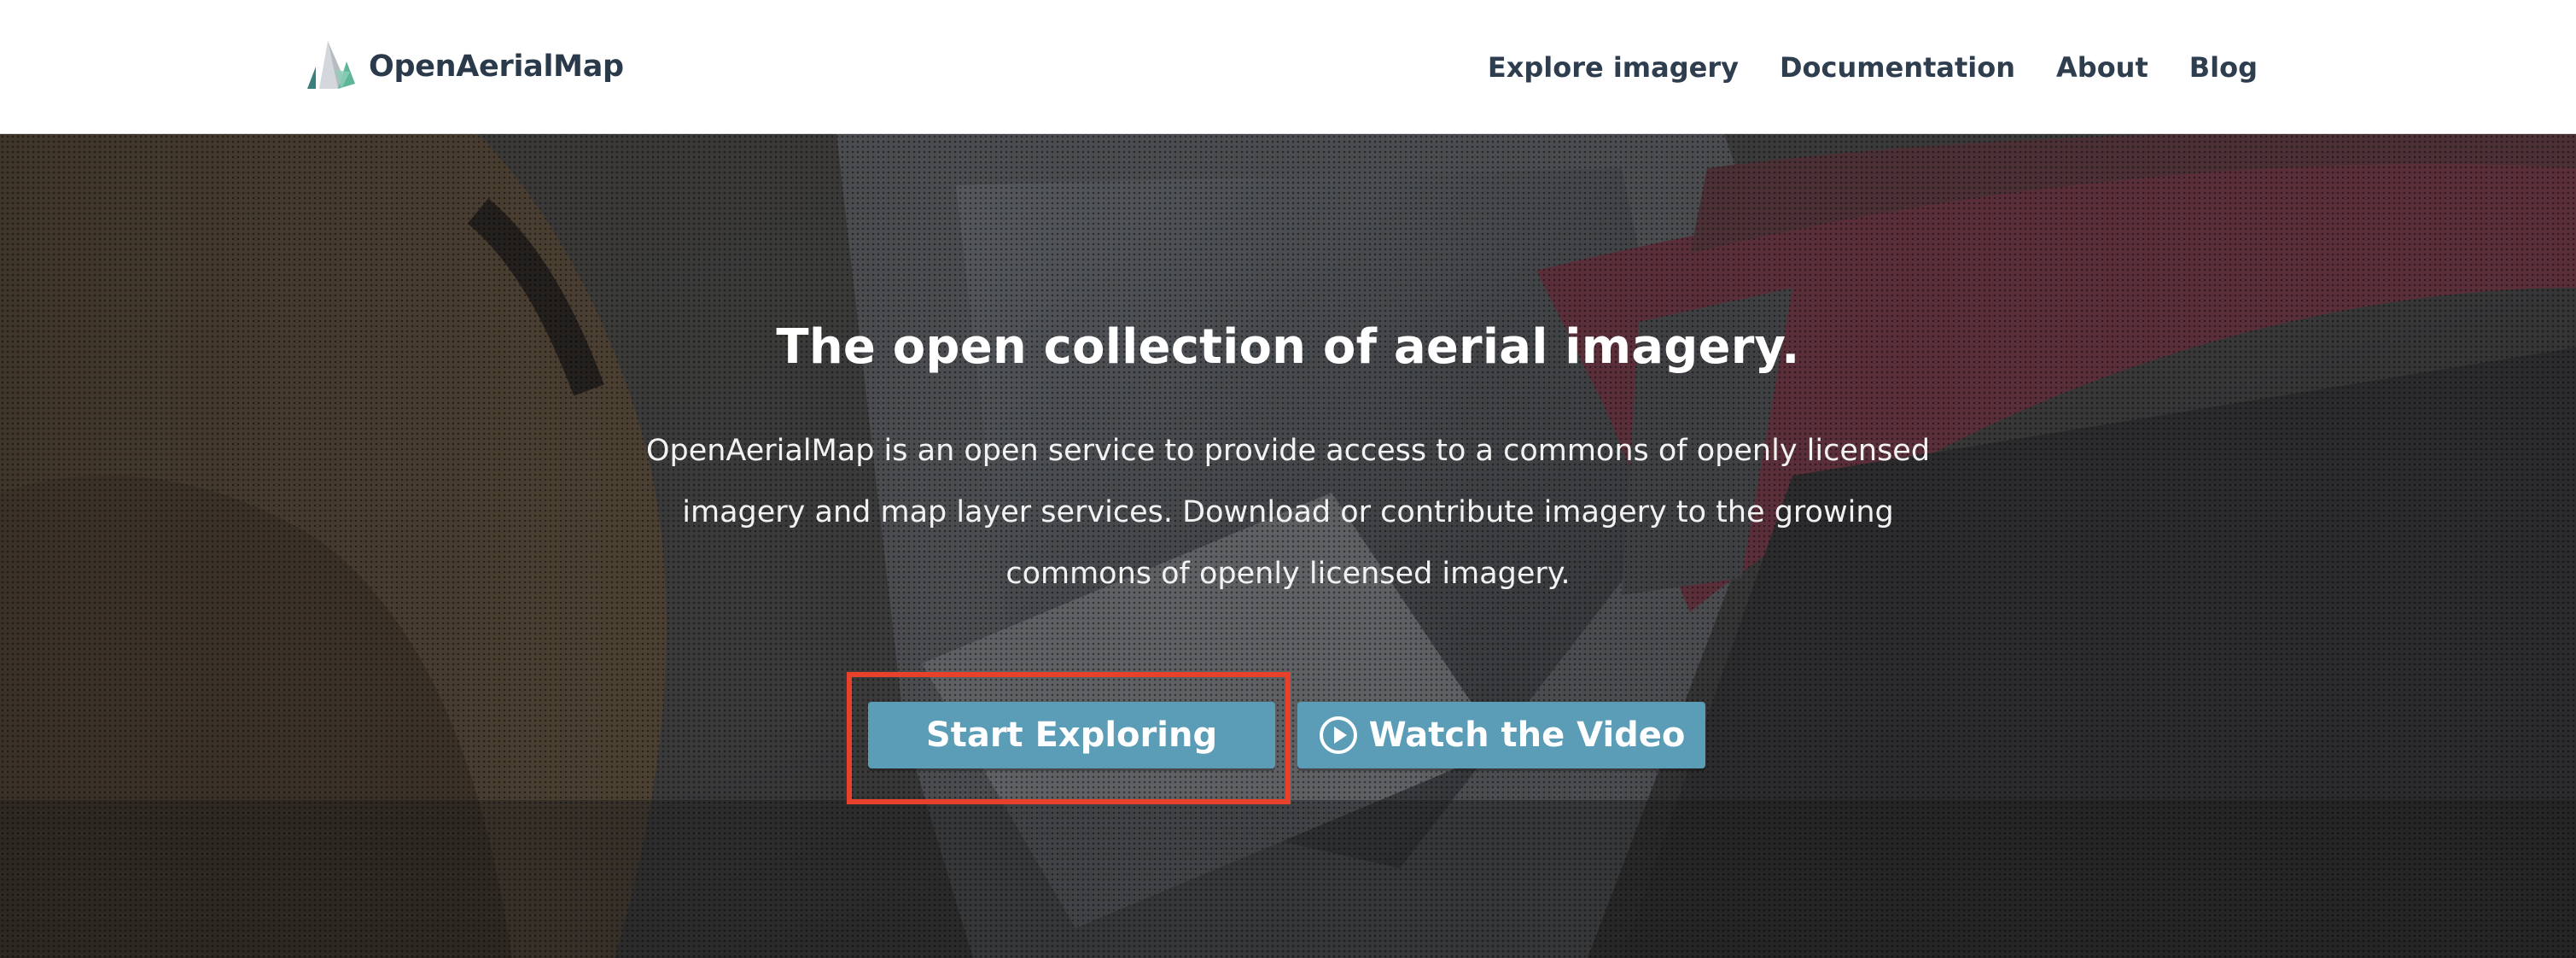  What do you see at coordinates (496, 67) in the screenshot?
I see `brand-name: OpenAerialMap` at bounding box center [496, 67].